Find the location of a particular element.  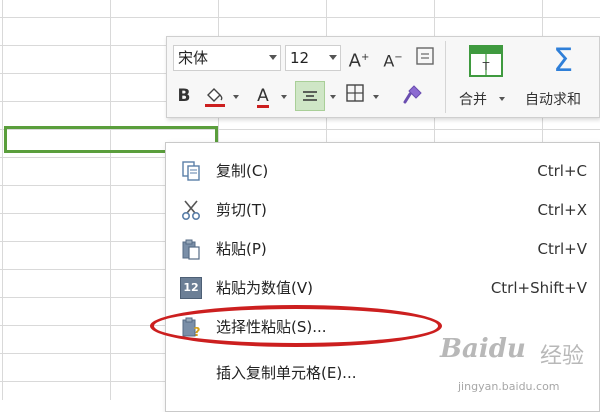

grow-font-button: A+ is located at coordinates (359, 58).